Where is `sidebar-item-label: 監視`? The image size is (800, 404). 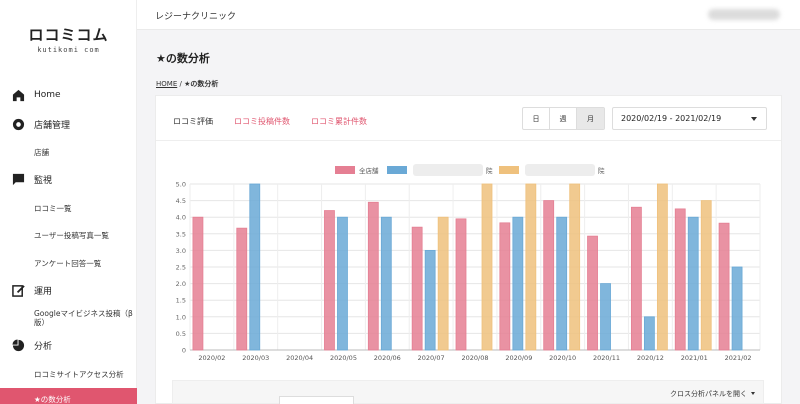 sidebar-item-label: 監視 is located at coordinates (43, 180).